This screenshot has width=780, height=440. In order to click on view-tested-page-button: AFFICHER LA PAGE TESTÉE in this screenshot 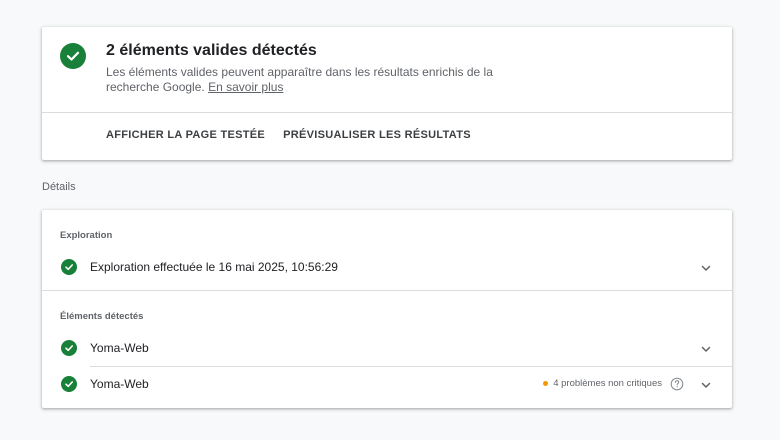, I will do `click(185, 135)`.